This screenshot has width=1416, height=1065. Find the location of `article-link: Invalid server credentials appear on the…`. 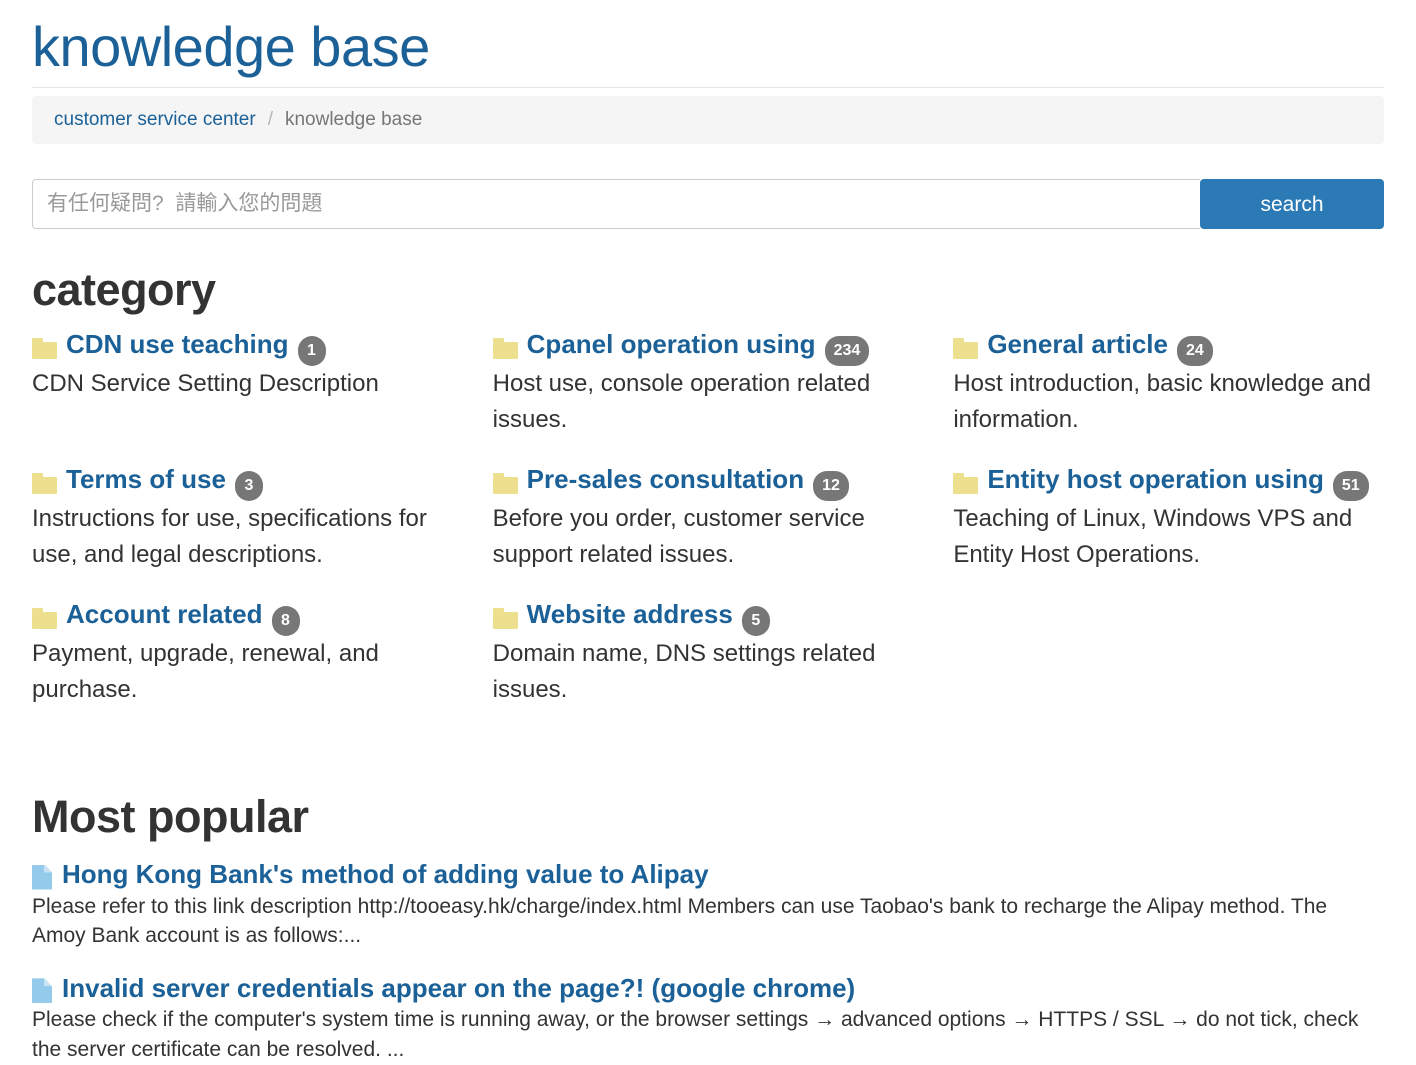

article-link: Invalid server credentials appear on the… is located at coordinates (458, 988).